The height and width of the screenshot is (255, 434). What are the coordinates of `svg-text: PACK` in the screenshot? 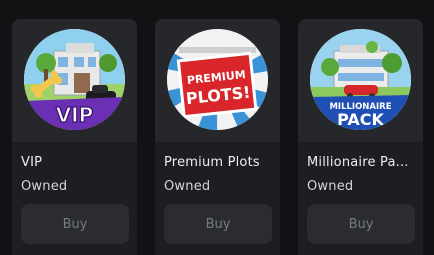 It's located at (360, 119).